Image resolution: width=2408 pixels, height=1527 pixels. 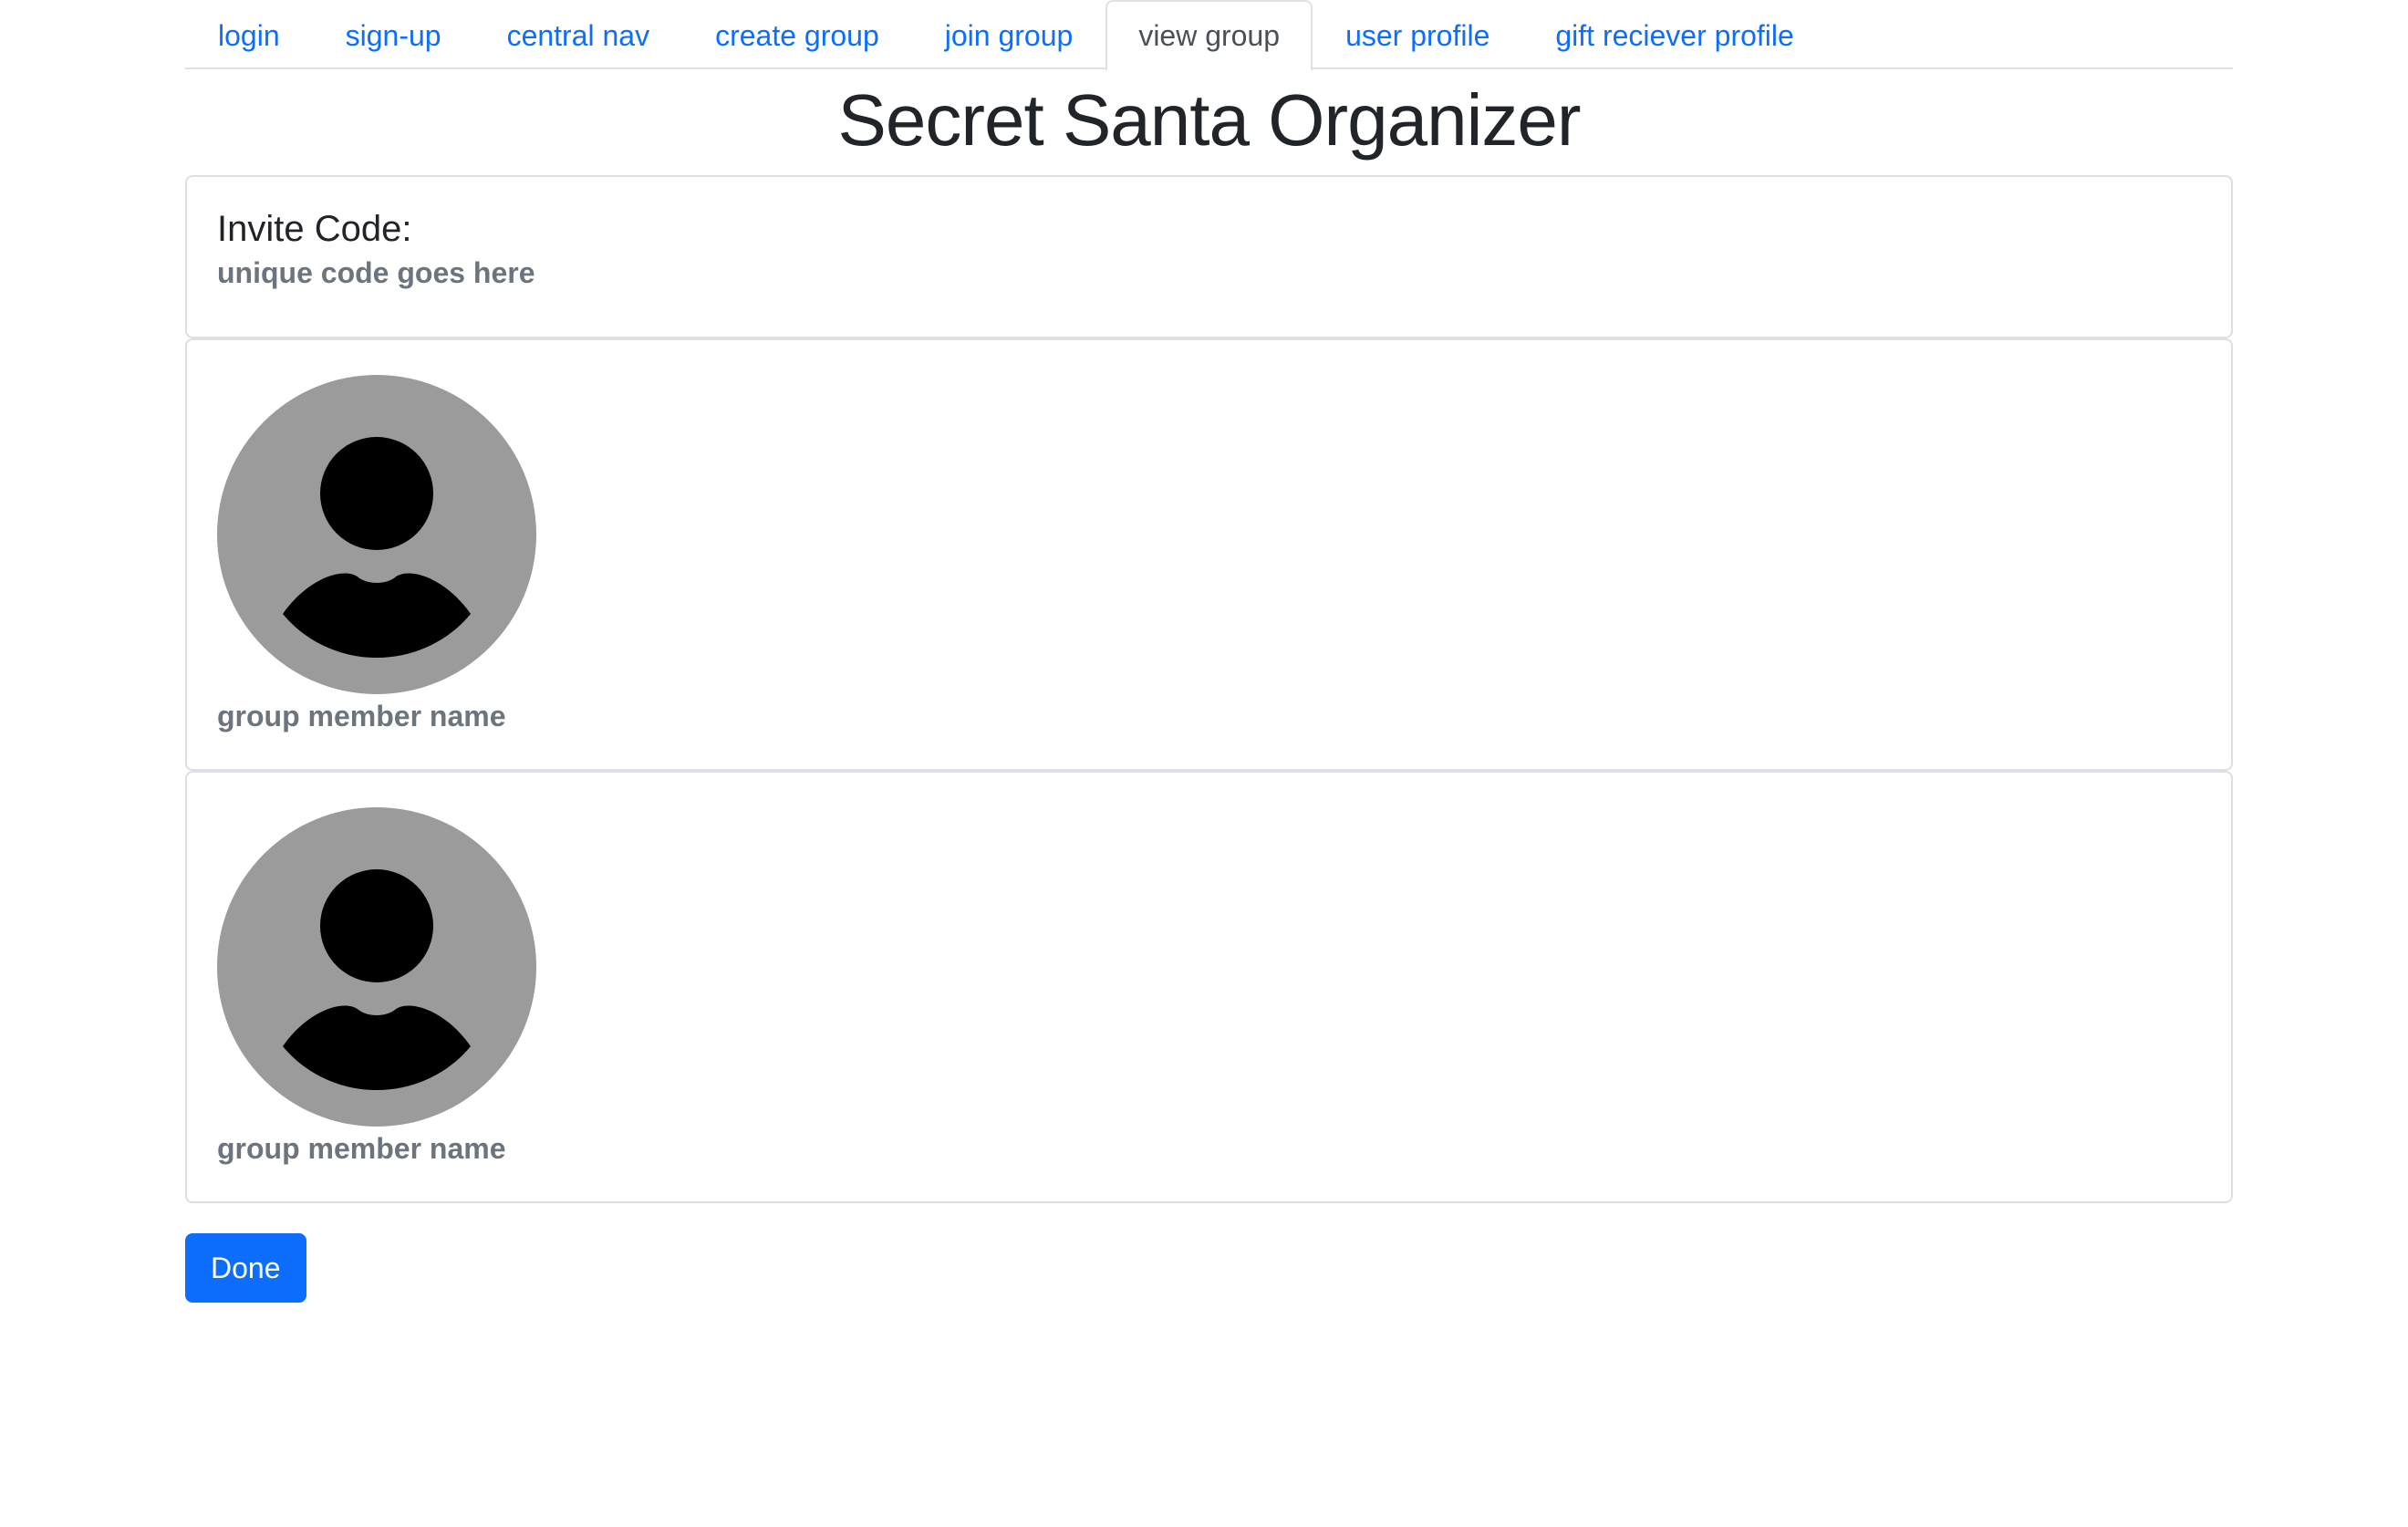 I want to click on tab-join-group: join group, so click(x=1009, y=35).